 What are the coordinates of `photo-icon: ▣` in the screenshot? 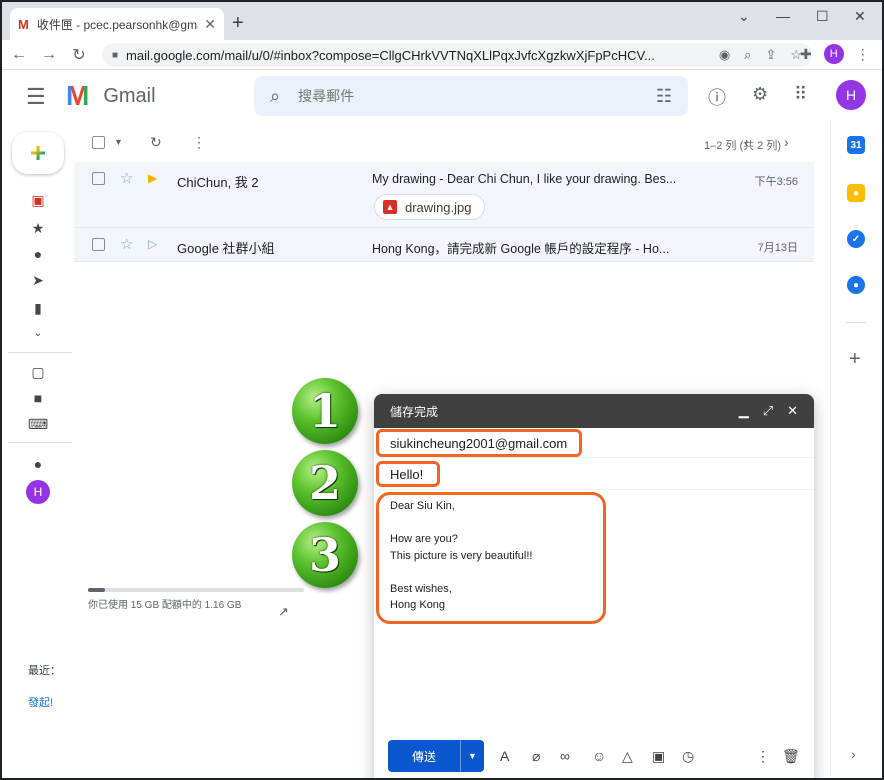 It's located at (658, 756).